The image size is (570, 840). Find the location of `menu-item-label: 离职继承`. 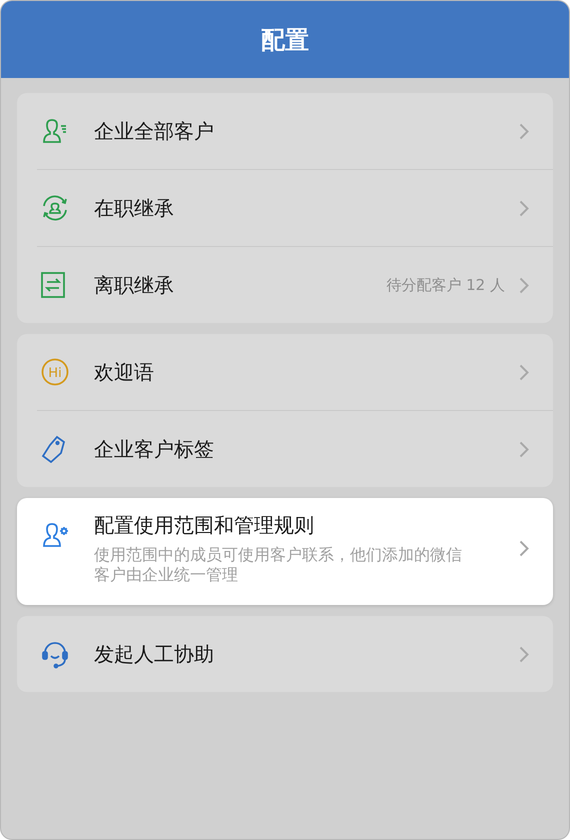

menu-item-label: 离职继承 is located at coordinates (240, 285).